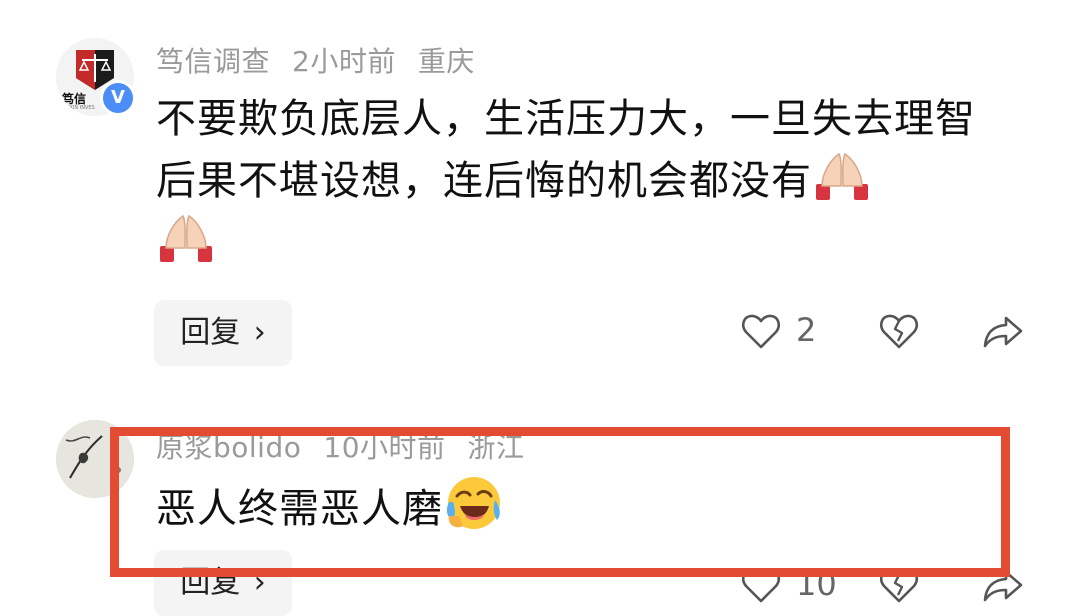 The width and height of the screenshot is (1080, 616). What do you see at coordinates (899, 331) in the screenshot?
I see `broken-heart-icon` at bounding box center [899, 331].